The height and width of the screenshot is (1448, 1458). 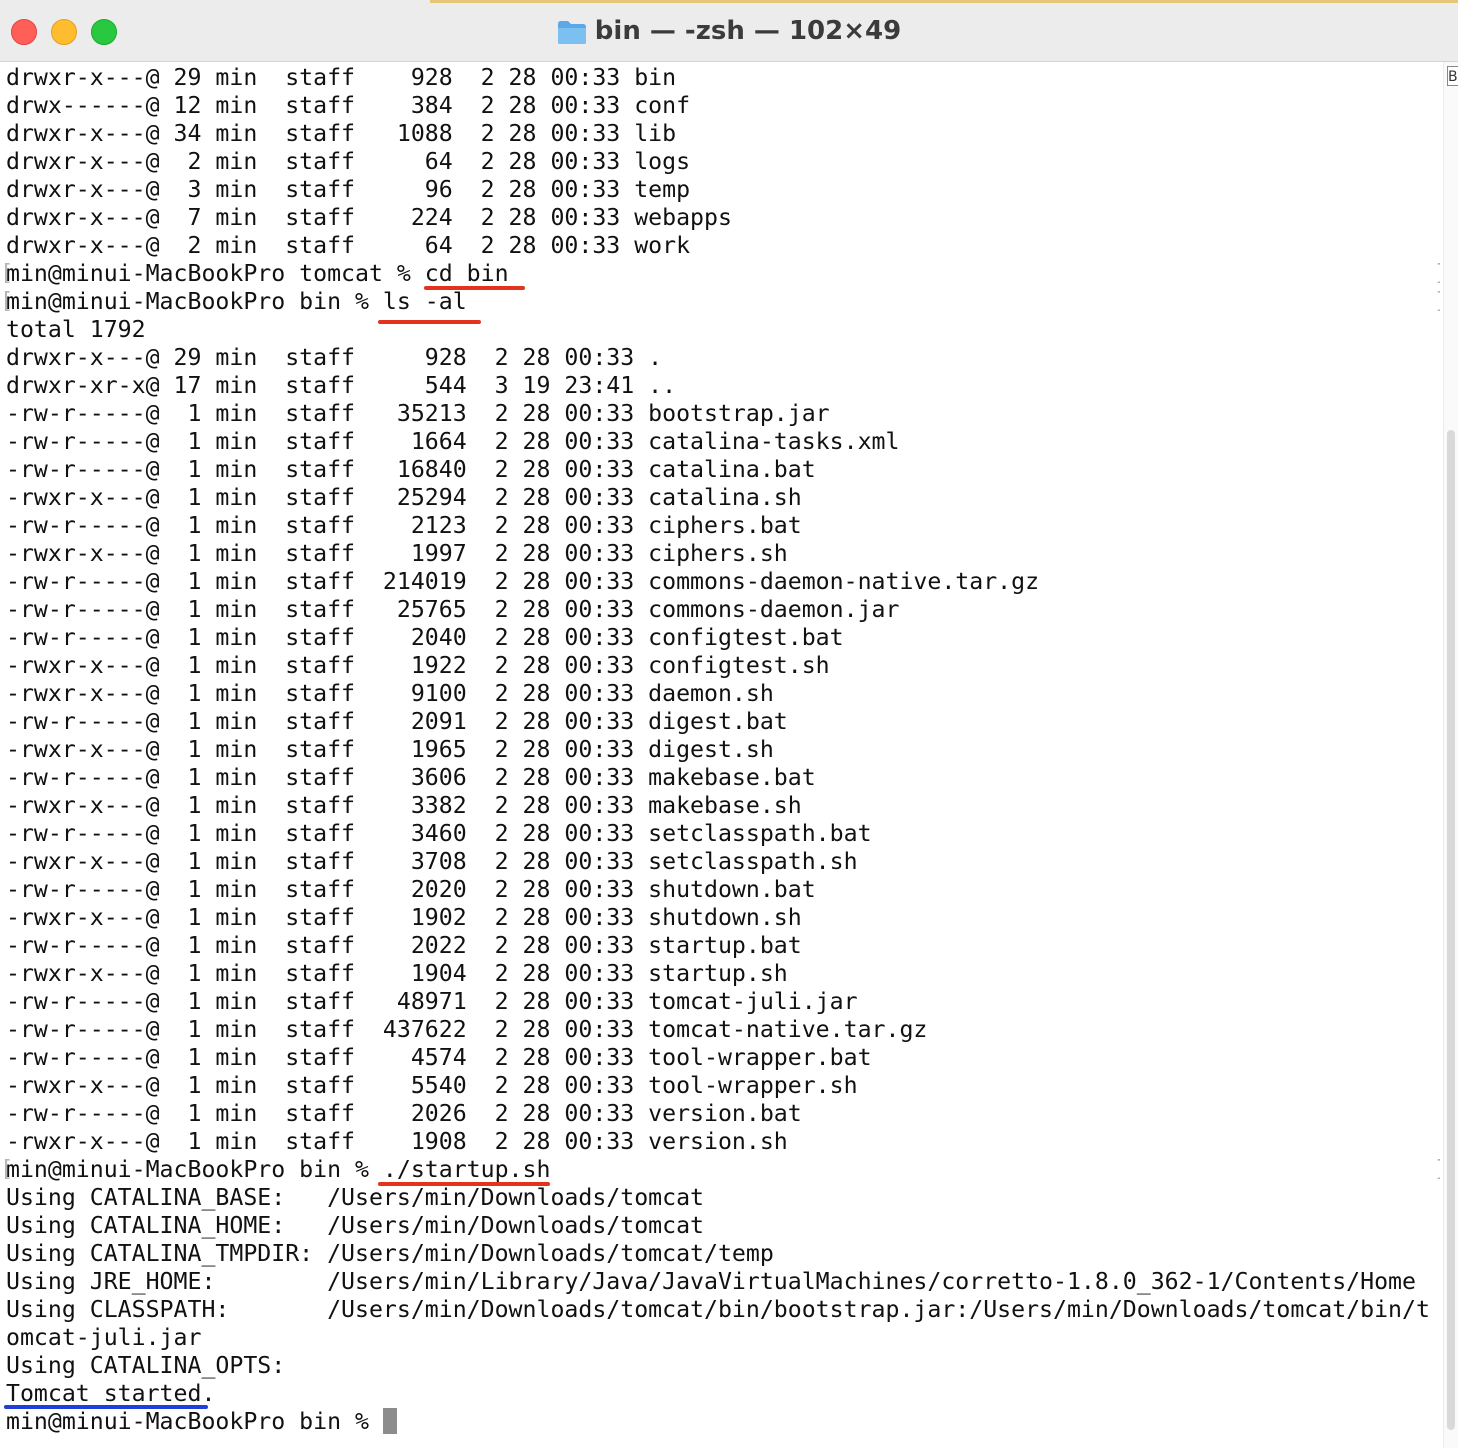 What do you see at coordinates (1451, 930) in the screenshot?
I see `scrollbar-thumb` at bounding box center [1451, 930].